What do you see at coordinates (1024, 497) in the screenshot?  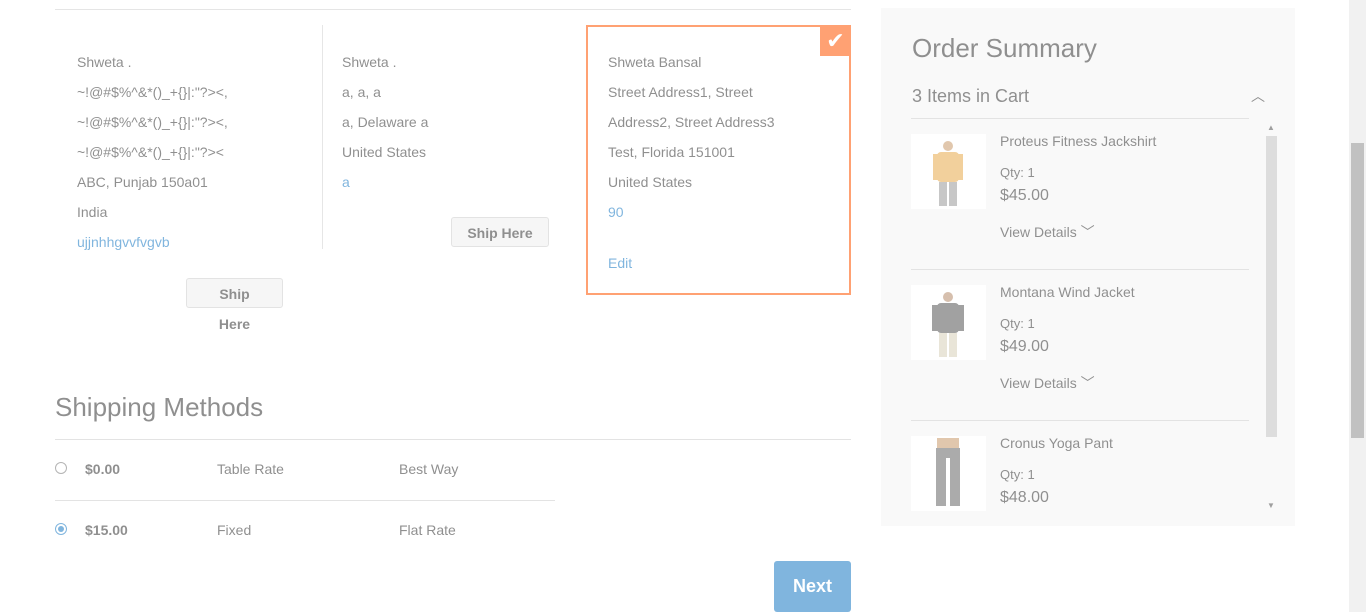 I see `product-price: $48.00` at bounding box center [1024, 497].